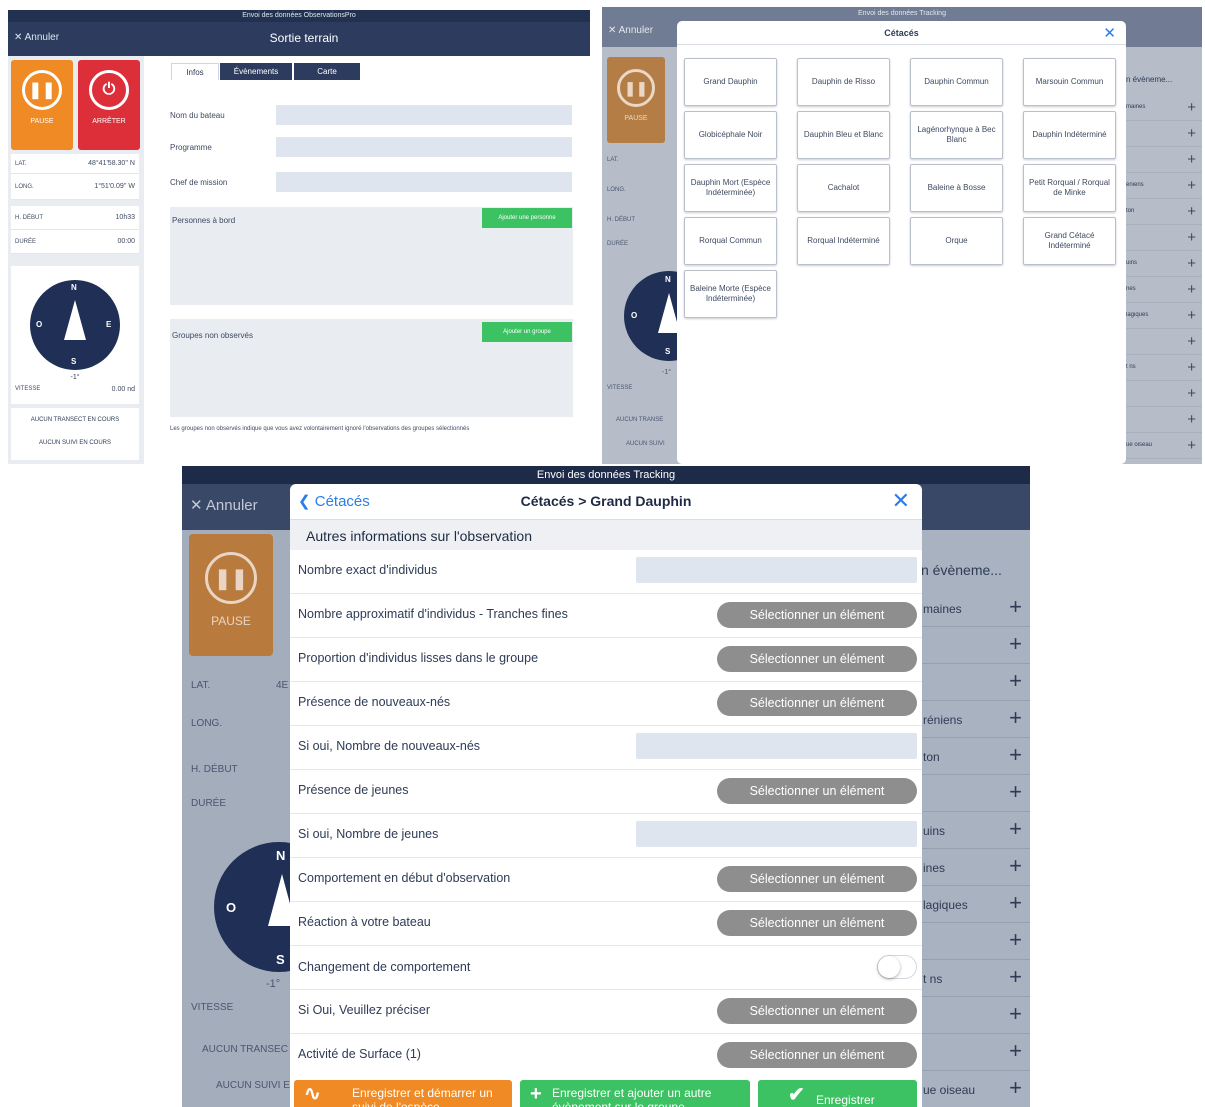 Image resolution: width=1205 pixels, height=1107 pixels. I want to click on species-grand-cetace-indetermine: Grand Cétacé Indéterminé, so click(1069, 241).